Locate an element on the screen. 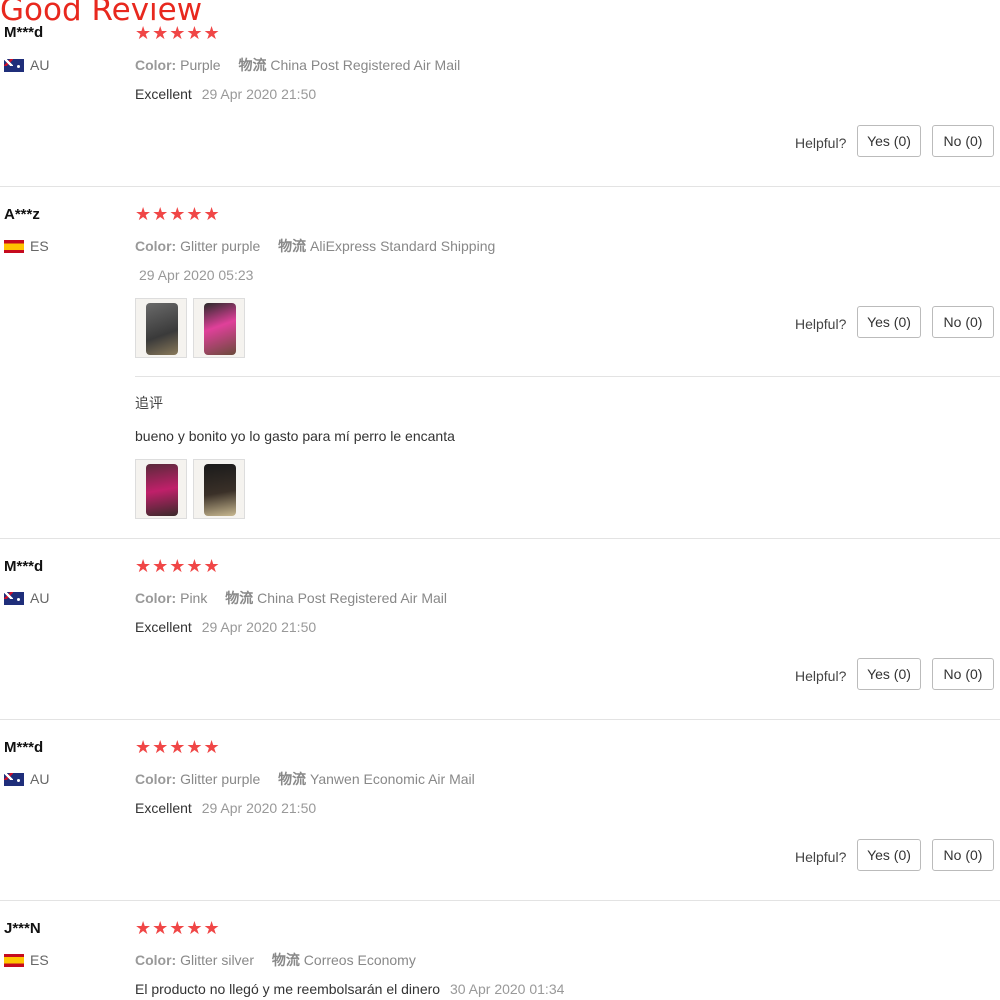 The width and height of the screenshot is (1000, 1000). reviewer-name: J***N is located at coordinates (22, 928).